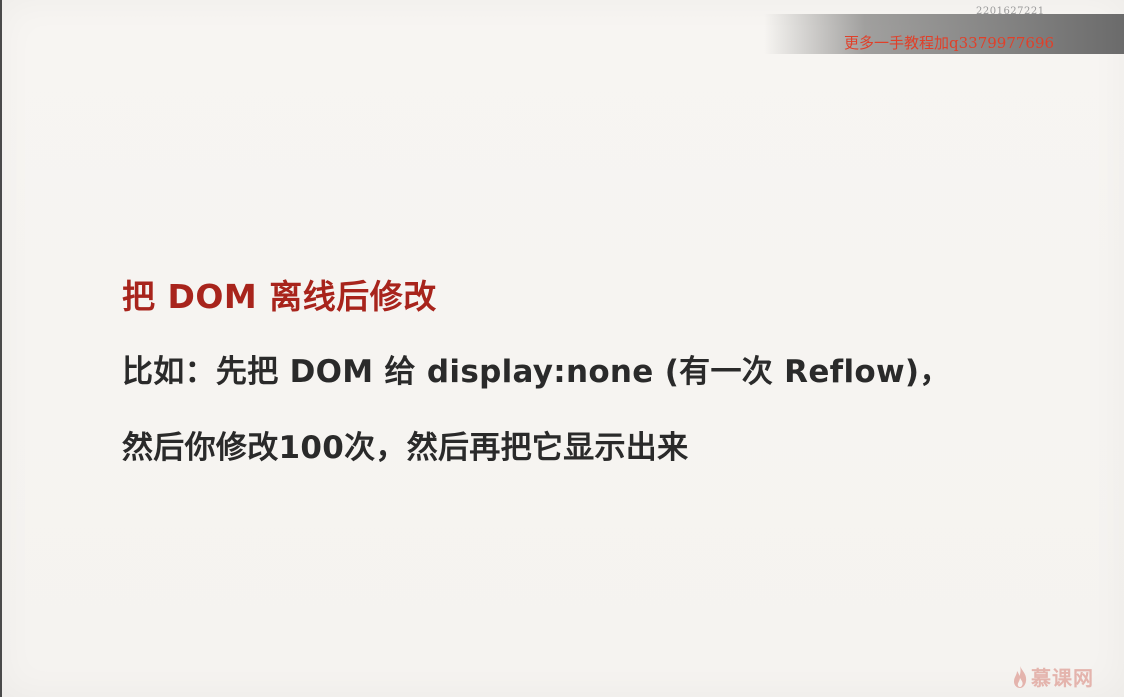 This screenshot has height=697, width=1124. Describe the element at coordinates (1010, 11) in the screenshot. I see `watermark-id: 2201627221` at that location.